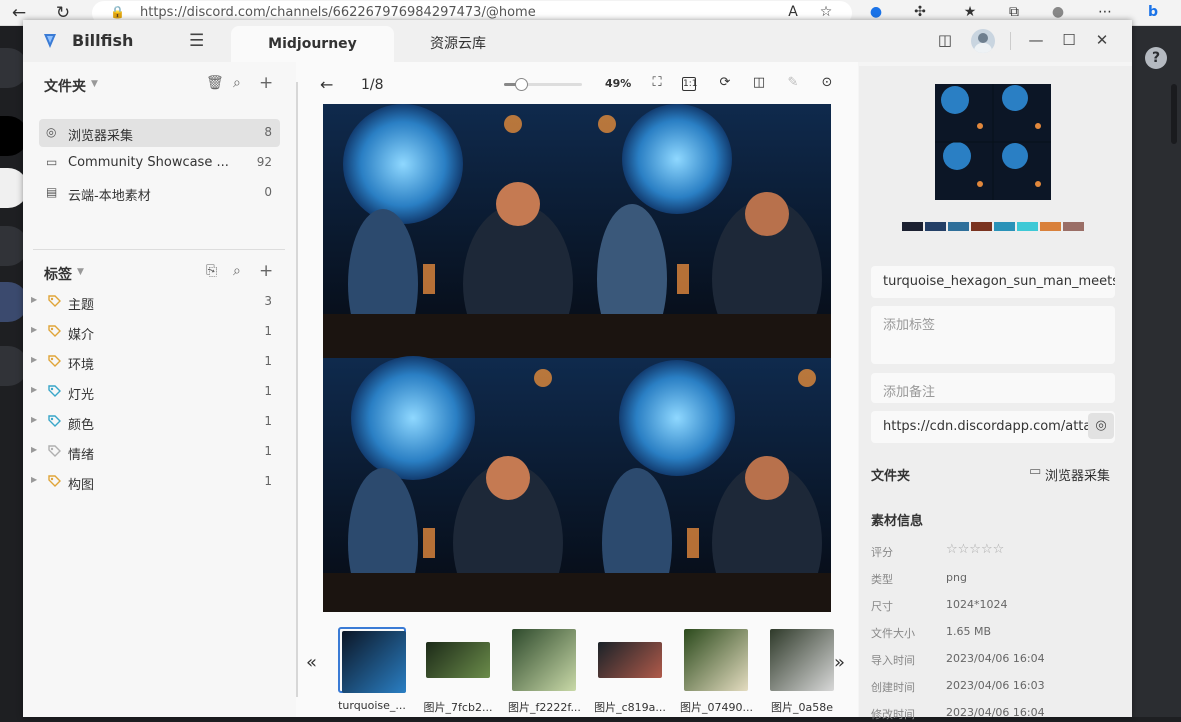 Image resolution: width=1181 pixels, height=722 pixels. What do you see at coordinates (945, 41) in the screenshot?
I see `panel-toggle-icon: ◫` at bounding box center [945, 41].